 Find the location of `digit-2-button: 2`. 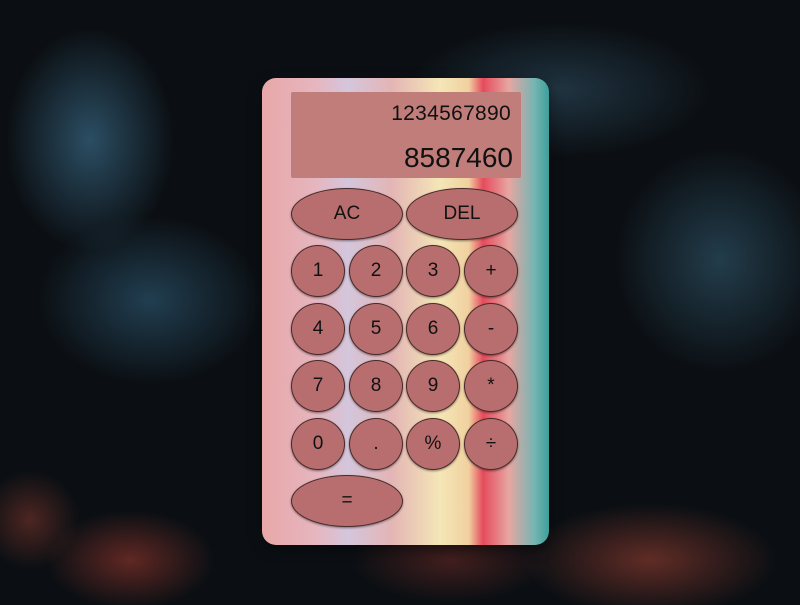

digit-2-button: 2 is located at coordinates (376, 271).